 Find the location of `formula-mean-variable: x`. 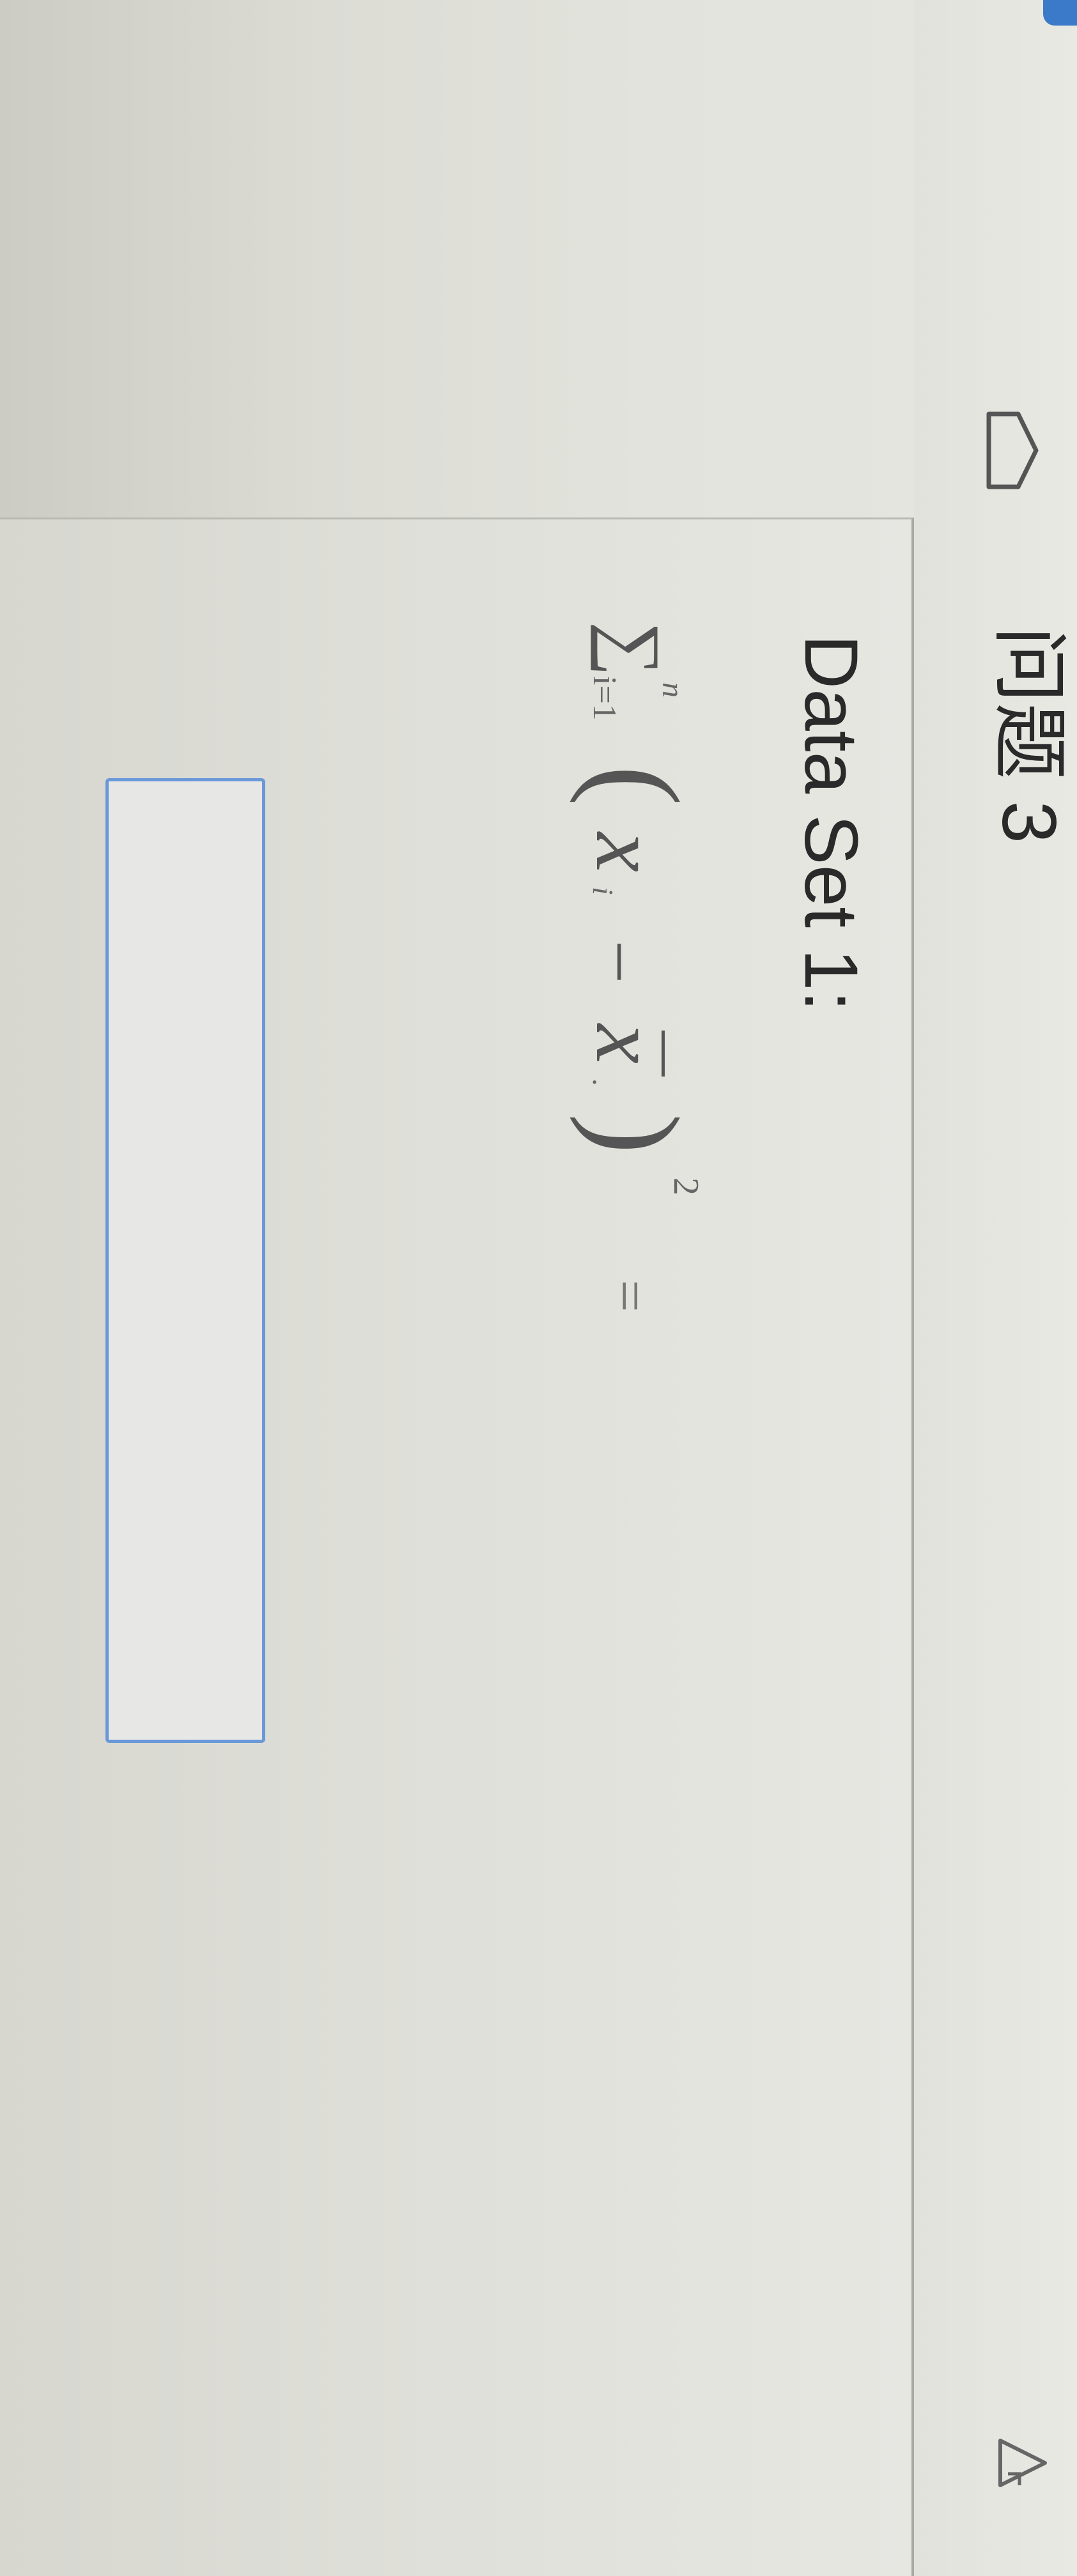

formula-mean-variable: x is located at coordinates (626, 1044).